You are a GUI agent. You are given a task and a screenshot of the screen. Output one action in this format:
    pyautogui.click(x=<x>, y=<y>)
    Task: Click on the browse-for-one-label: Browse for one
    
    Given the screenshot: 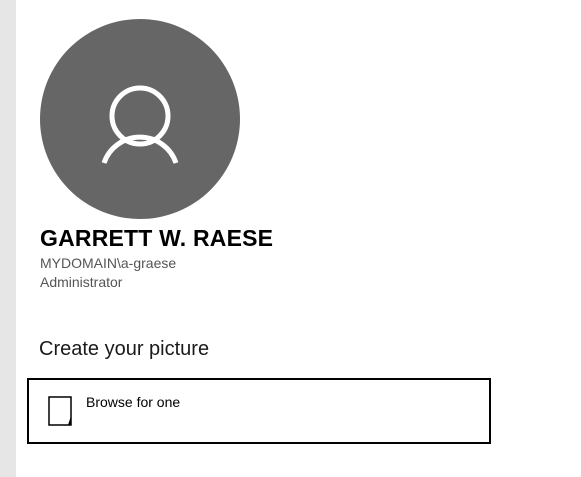 What is the action you would take?
    pyautogui.click(x=133, y=402)
    